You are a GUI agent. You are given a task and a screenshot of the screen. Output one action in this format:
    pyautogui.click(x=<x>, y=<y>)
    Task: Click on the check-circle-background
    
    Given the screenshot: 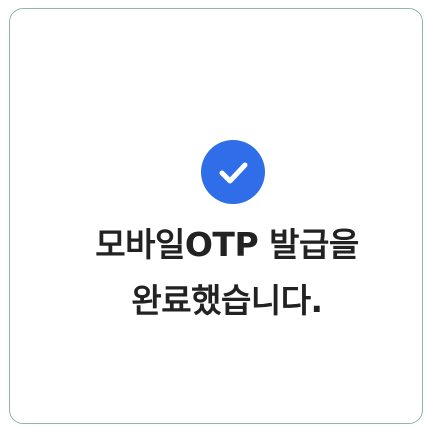 What is the action you would take?
    pyautogui.click(x=233, y=172)
    